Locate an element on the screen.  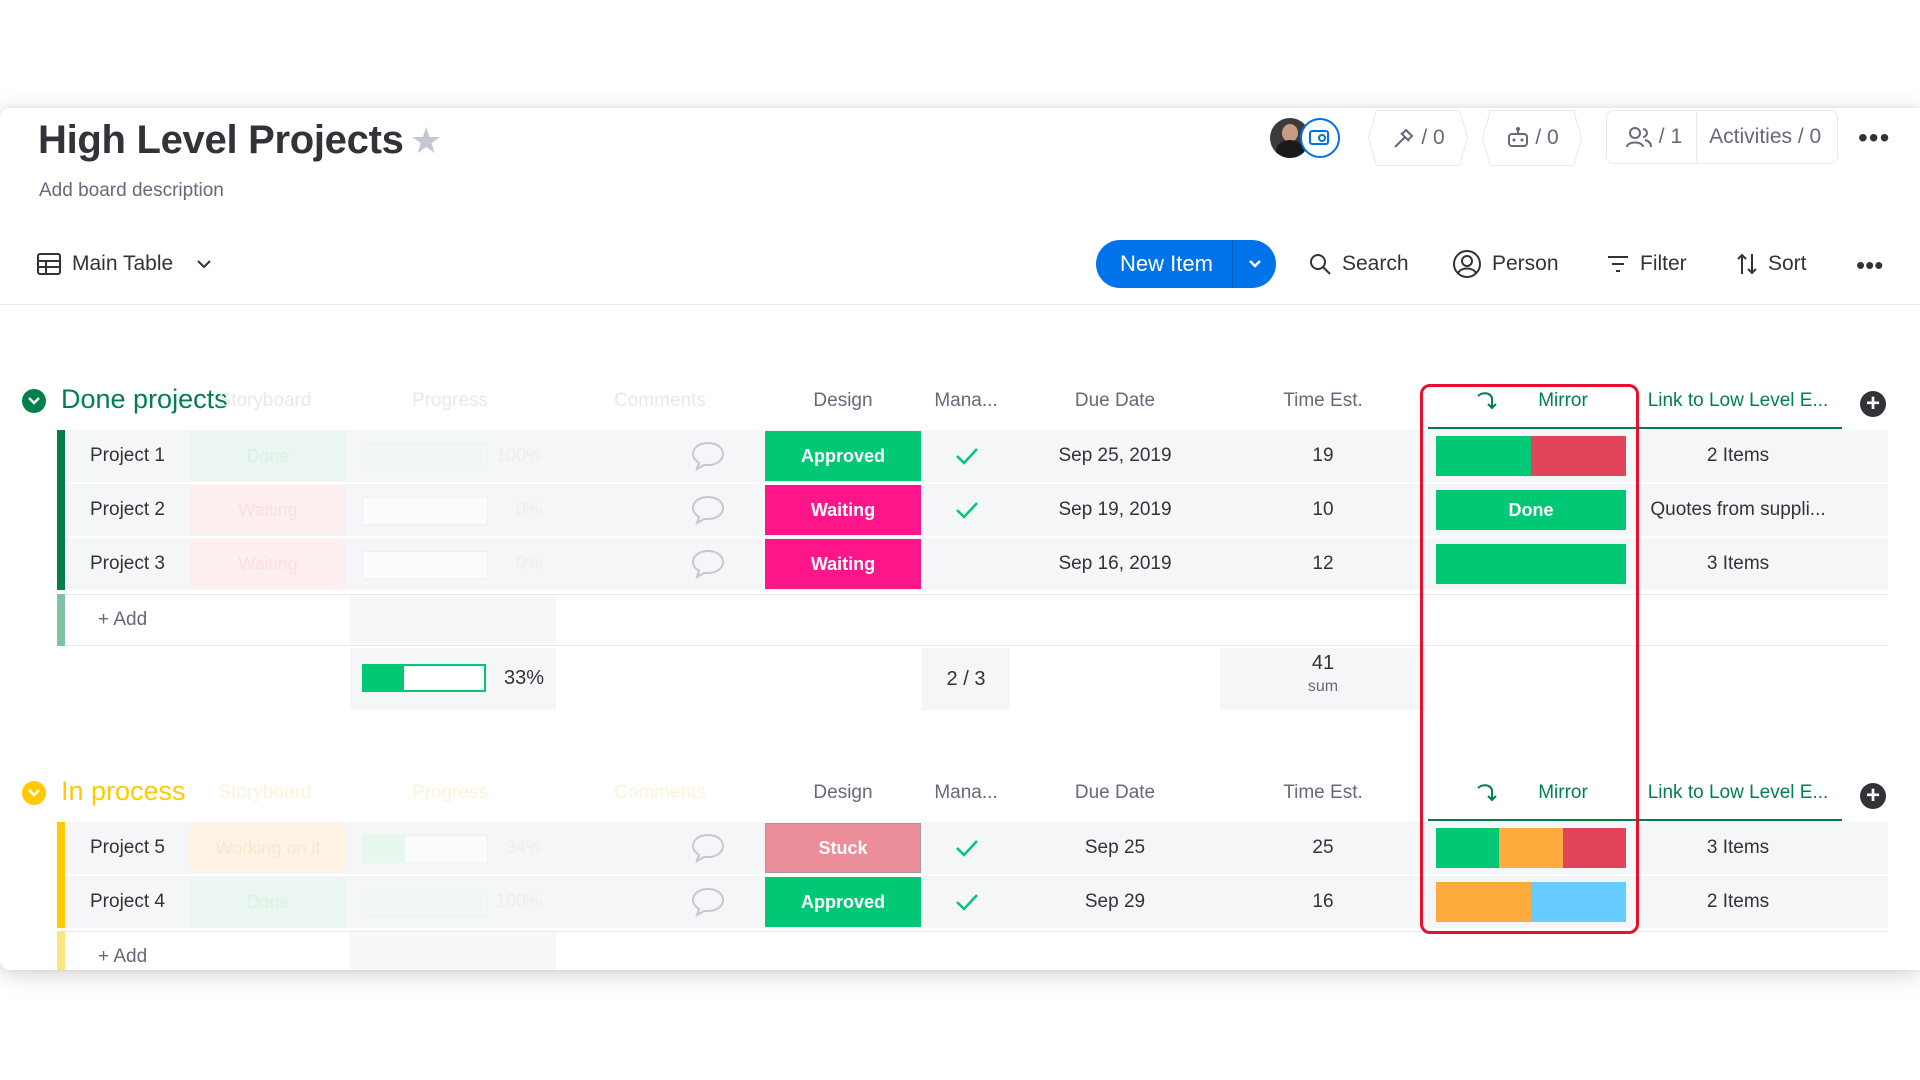
board-description: Add board description is located at coordinates (131, 191).